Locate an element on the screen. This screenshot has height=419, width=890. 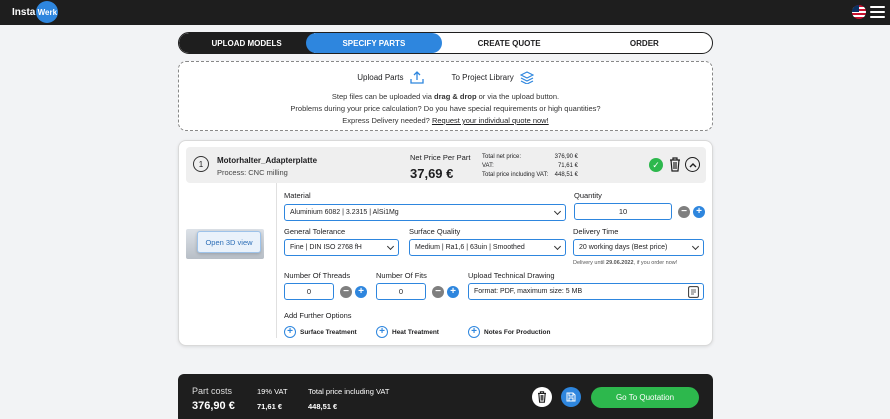
material-label: Material is located at coordinates (297, 195).